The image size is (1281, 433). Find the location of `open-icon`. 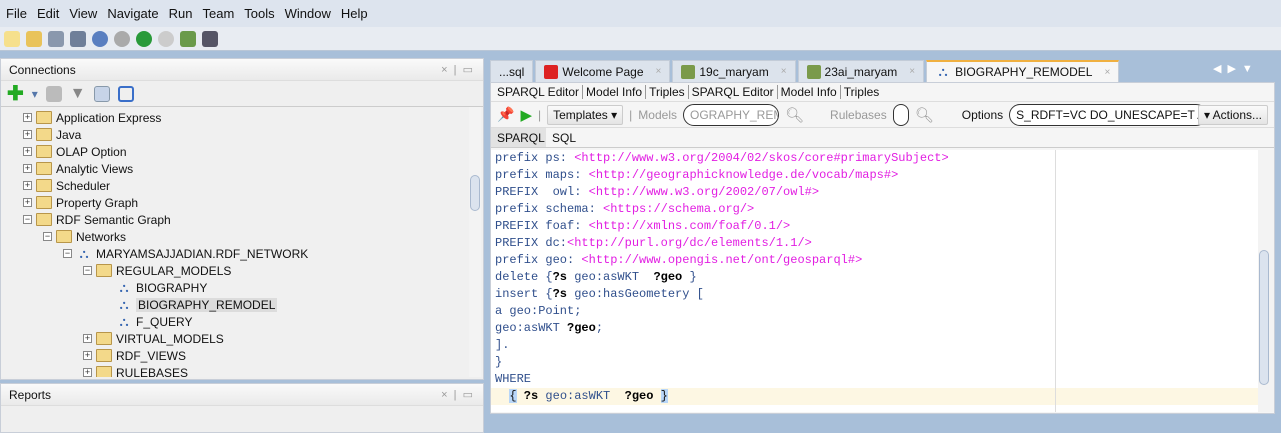

open-icon is located at coordinates (34, 38).